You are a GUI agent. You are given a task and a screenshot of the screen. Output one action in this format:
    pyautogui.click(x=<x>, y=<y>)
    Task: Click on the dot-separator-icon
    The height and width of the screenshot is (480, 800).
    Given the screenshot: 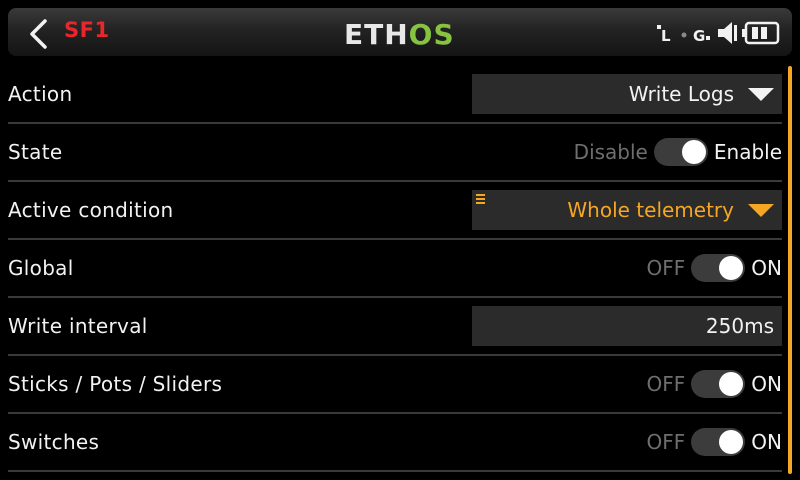 What is the action you would take?
    pyautogui.click(x=684, y=35)
    